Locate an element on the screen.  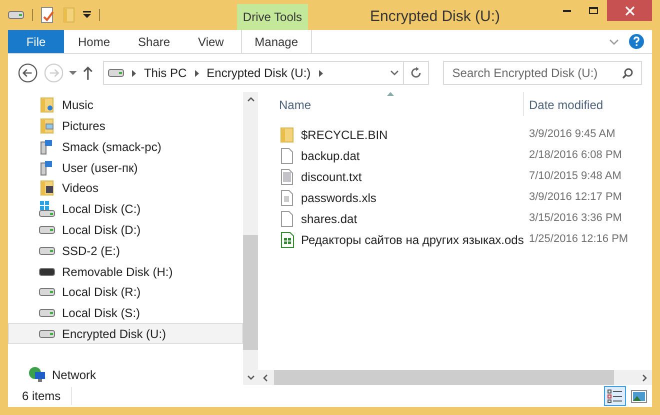
search-icon is located at coordinates (628, 73).